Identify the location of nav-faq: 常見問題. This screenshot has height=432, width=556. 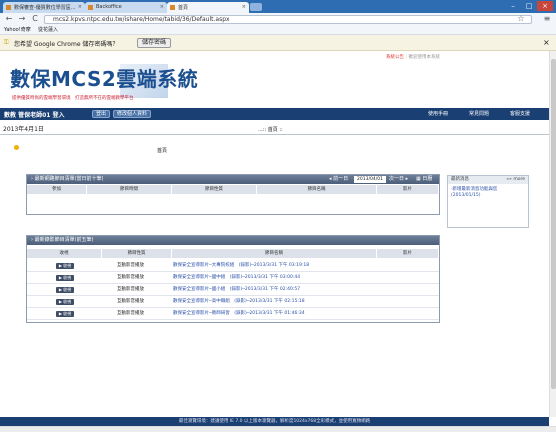
(479, 113).